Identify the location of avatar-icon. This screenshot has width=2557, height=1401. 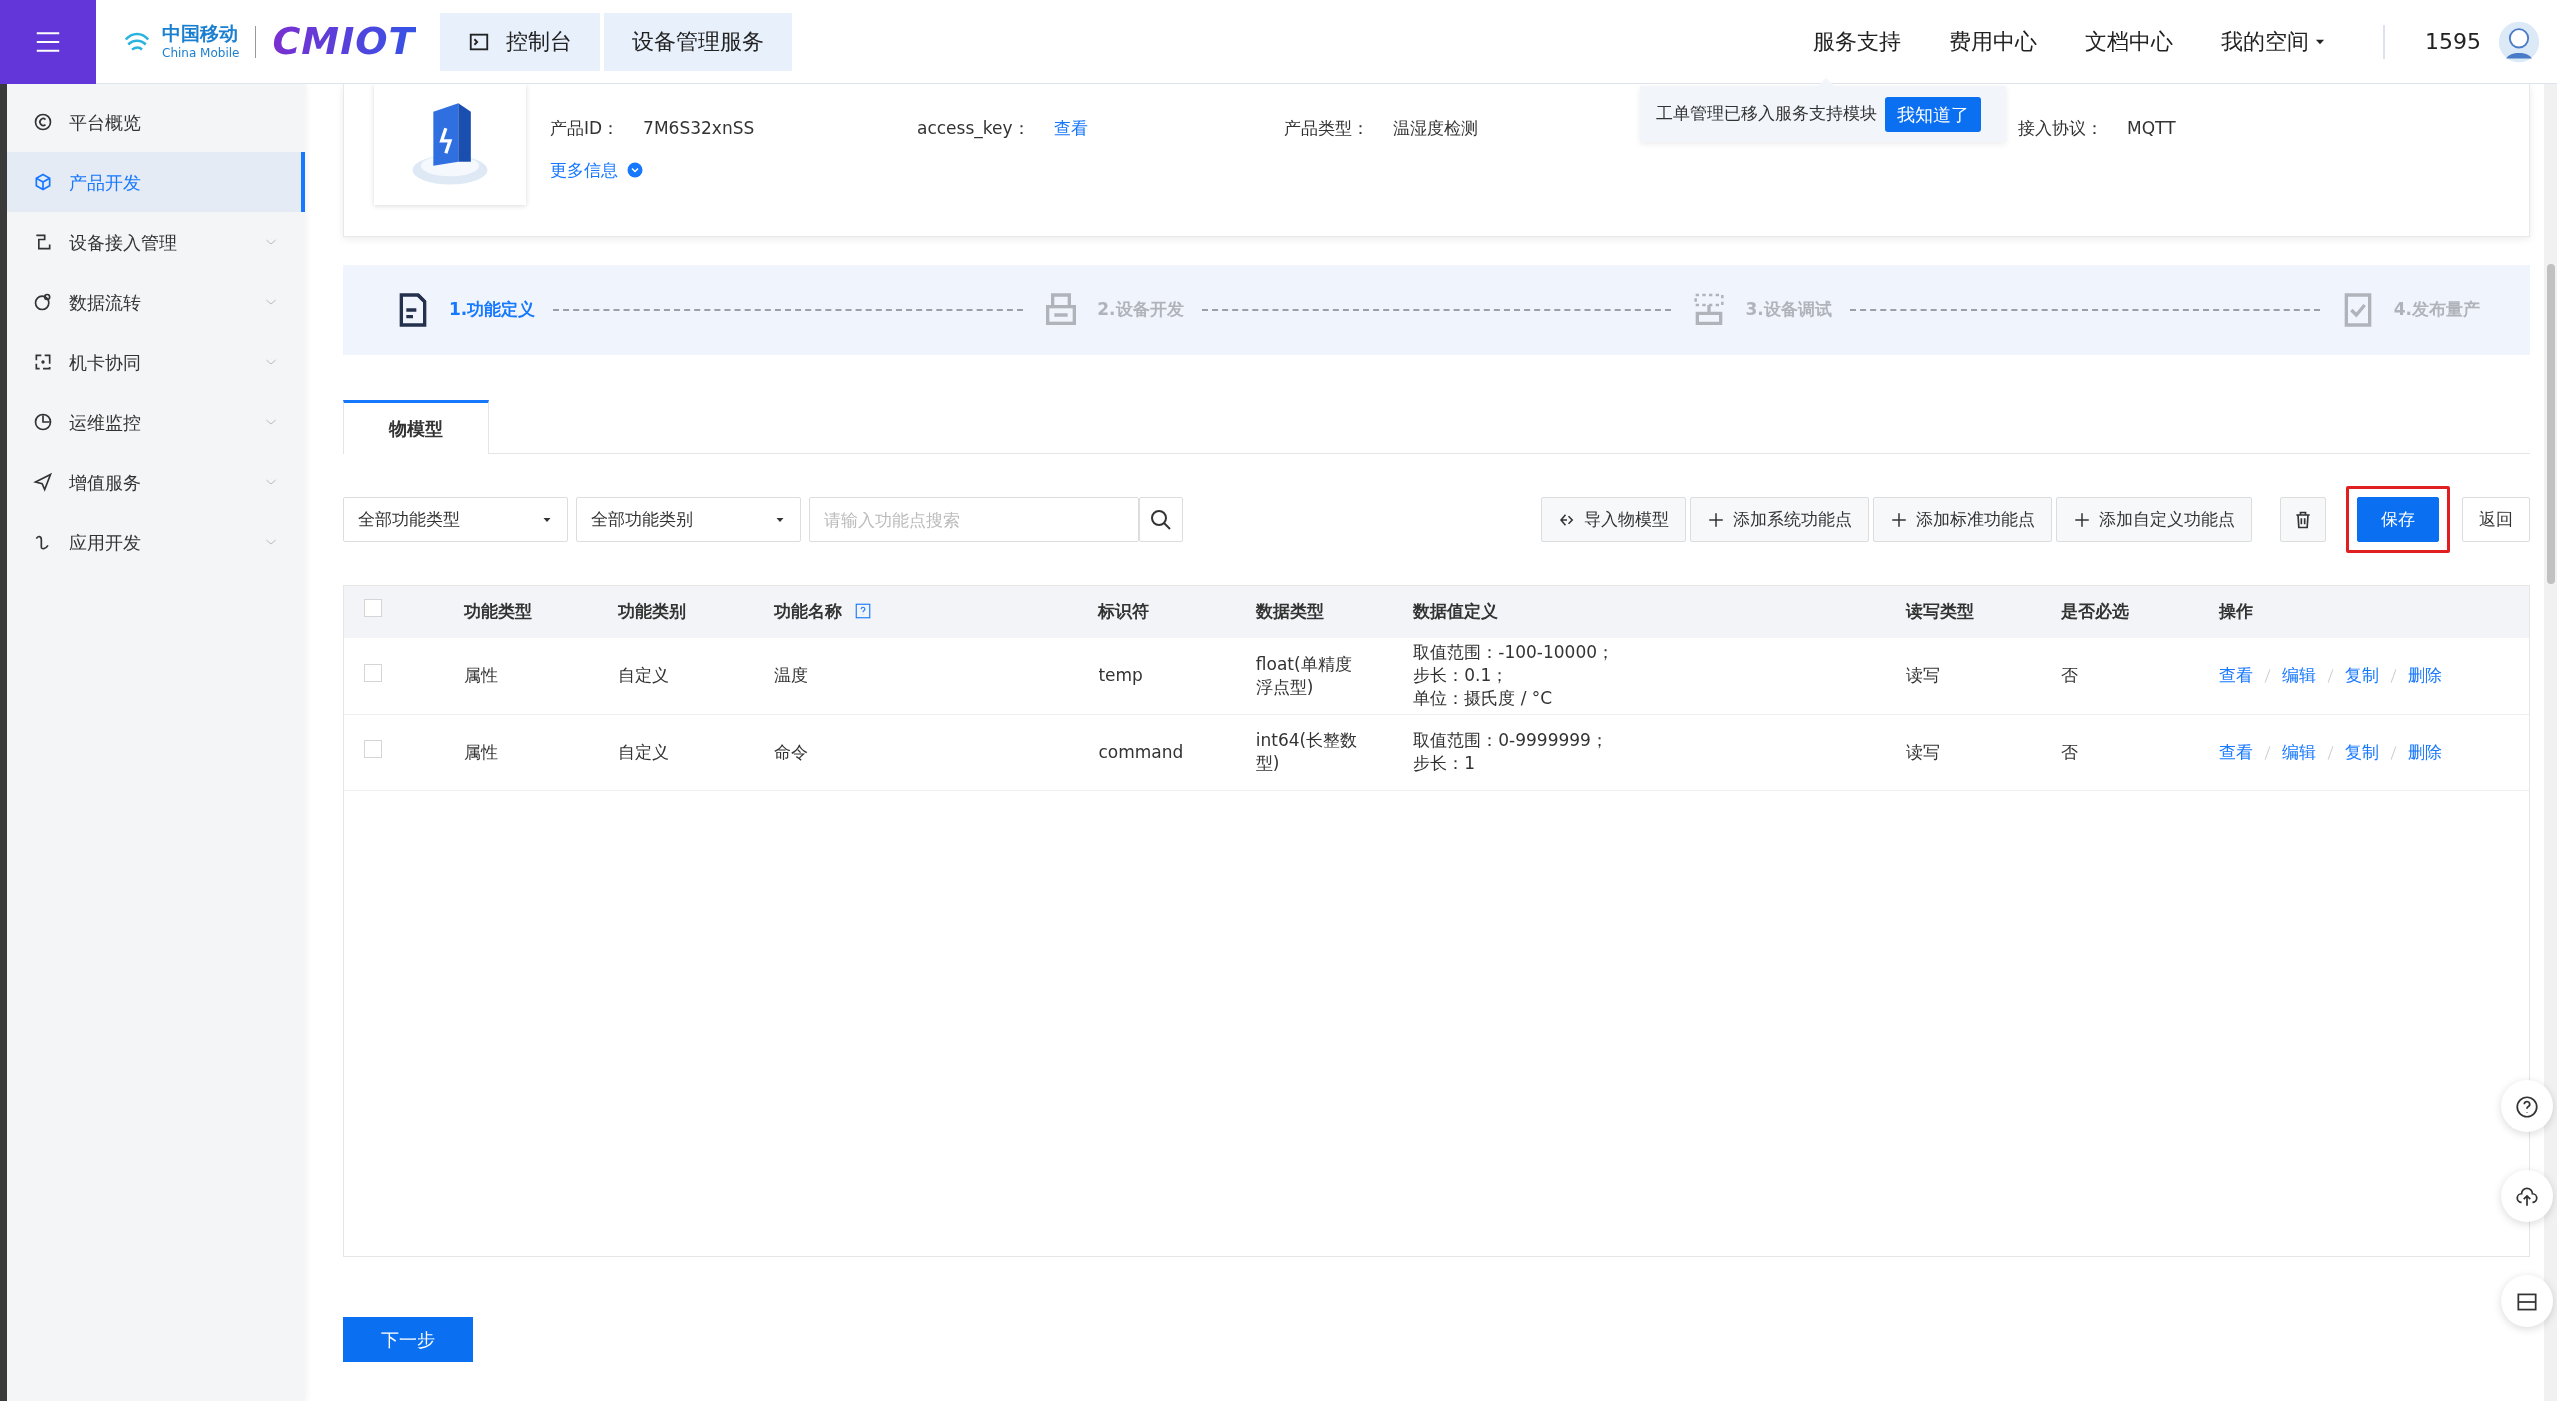
(2519, 41).